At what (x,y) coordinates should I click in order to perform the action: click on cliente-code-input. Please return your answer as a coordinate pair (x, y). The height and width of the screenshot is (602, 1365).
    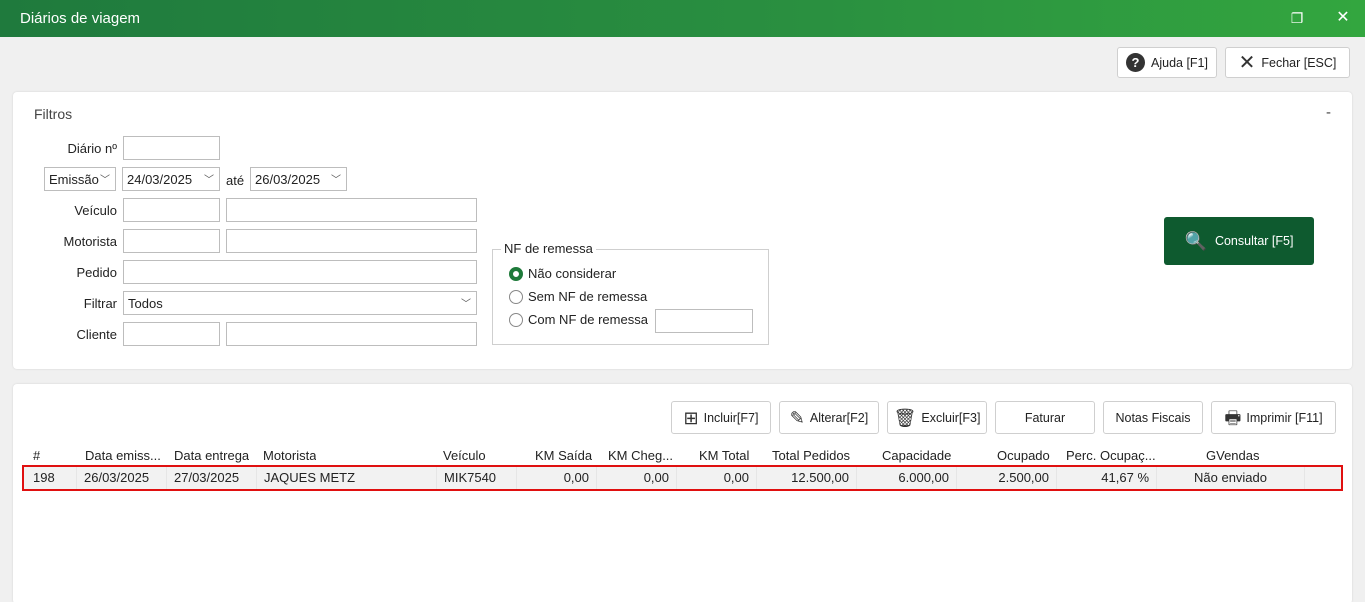
    Looking at the image, I should click on (171, 334).